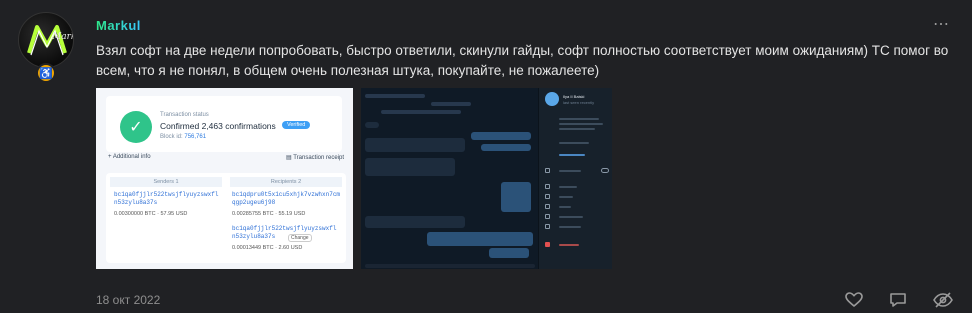 The image size is (972, 313). Describe the element at coordinates (579, 102) in the screenshot. I see `contact-status: last seen recently` at that location.